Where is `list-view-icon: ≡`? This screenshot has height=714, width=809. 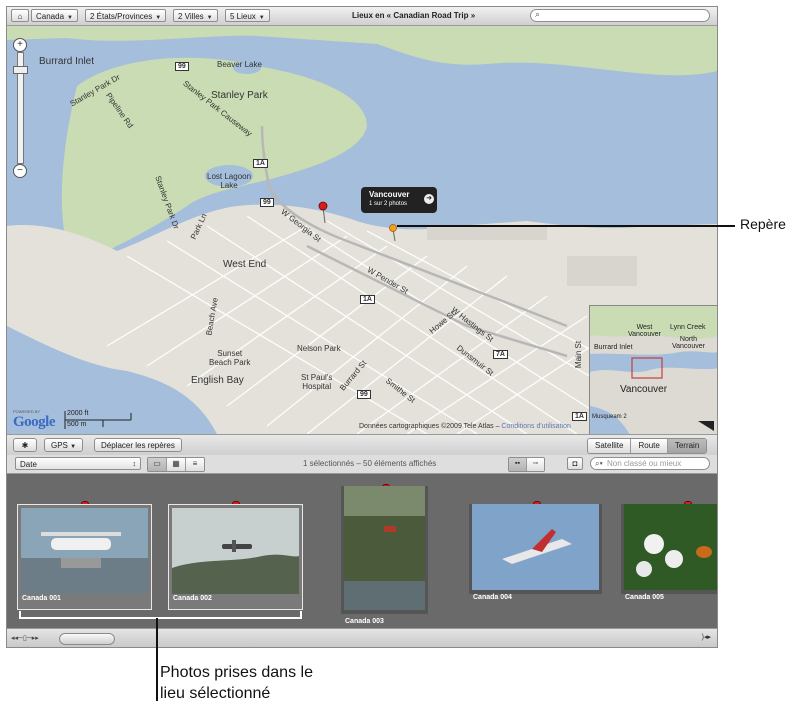 list-view-icon: ≡ is located at coordinates (195, 464).